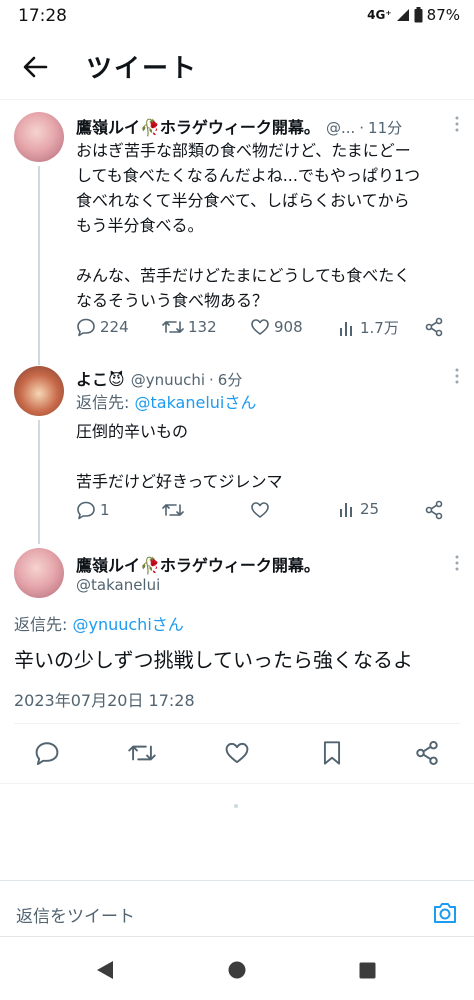  Describe the element at coordinates (385, 127) in the screenshot. I see `tweet-time: 11分` at that location.